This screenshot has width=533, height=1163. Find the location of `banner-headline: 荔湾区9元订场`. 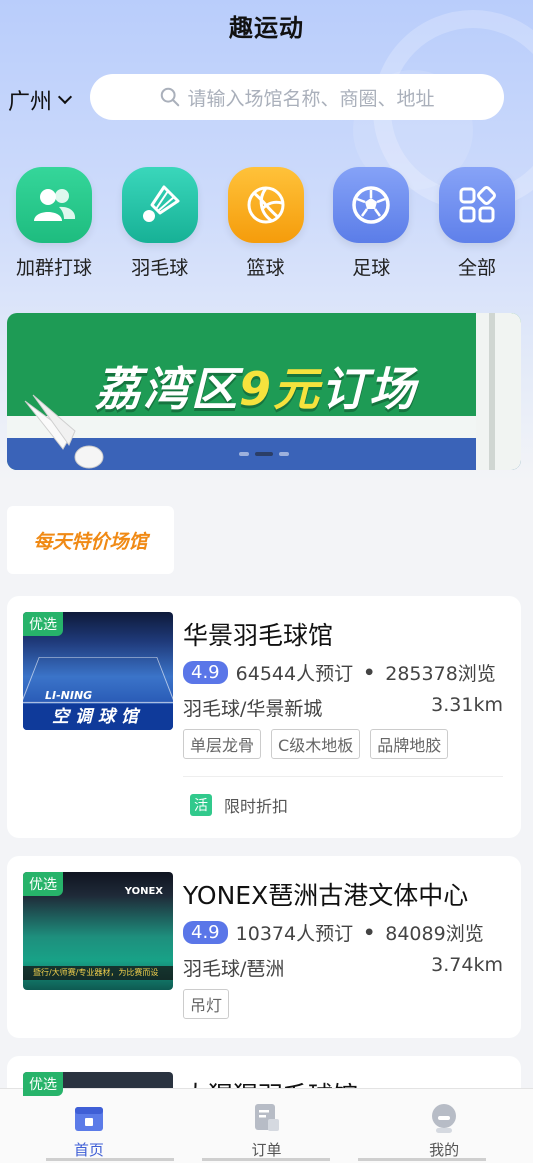

banner-headline: 荔湾区9元订场 is located at coordinates (256, 389).